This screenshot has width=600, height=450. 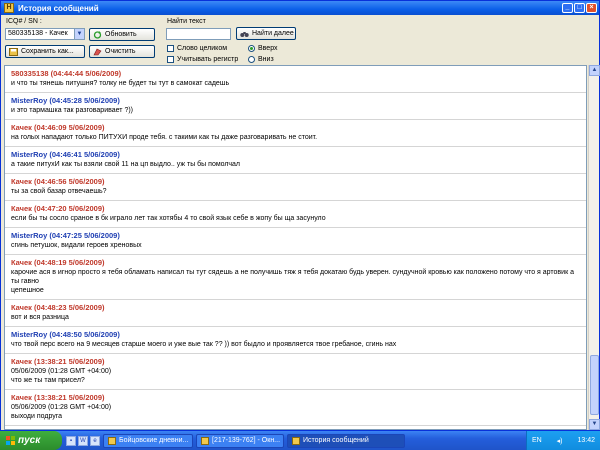 I want to click on vertical-scrollbar: ▲ ▼, so click(x=594, y=247).